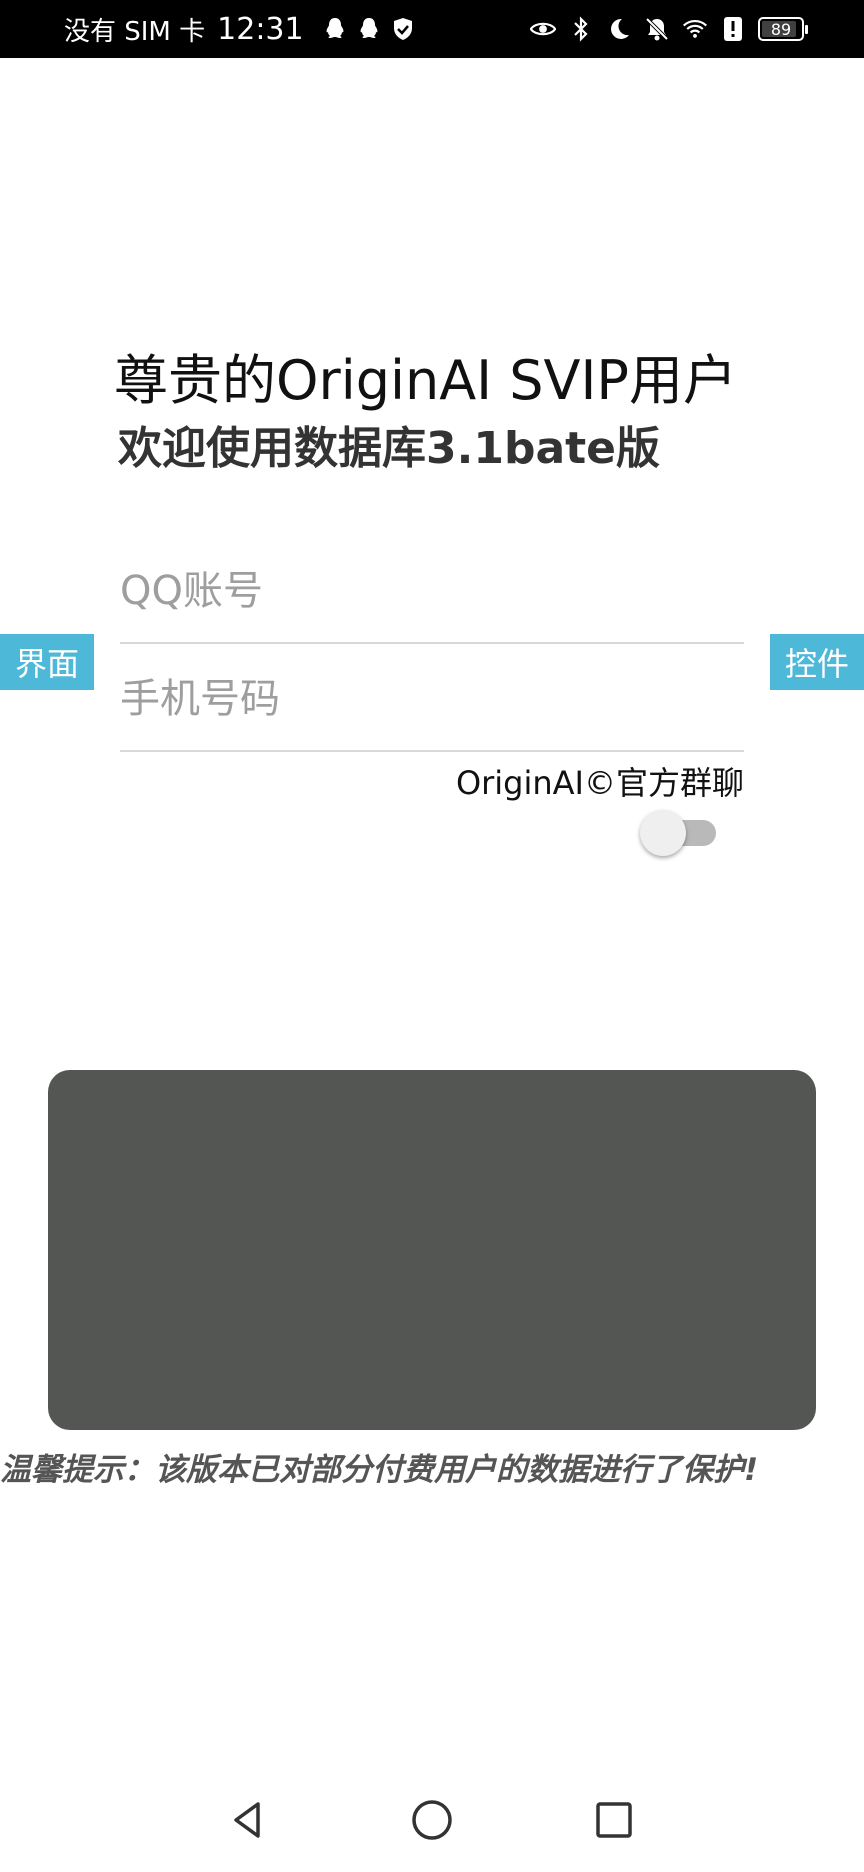  Describe the element at coordinates (619, 29) in the screenshot. I see `moon-icon` at that location.